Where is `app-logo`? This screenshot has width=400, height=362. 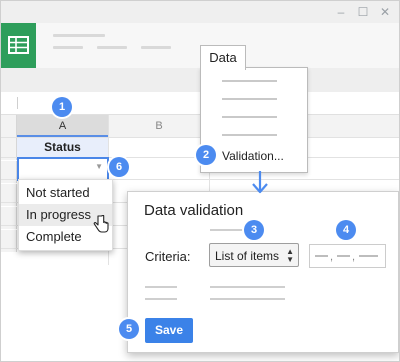
app-logo is located at coordinates (18, 45).